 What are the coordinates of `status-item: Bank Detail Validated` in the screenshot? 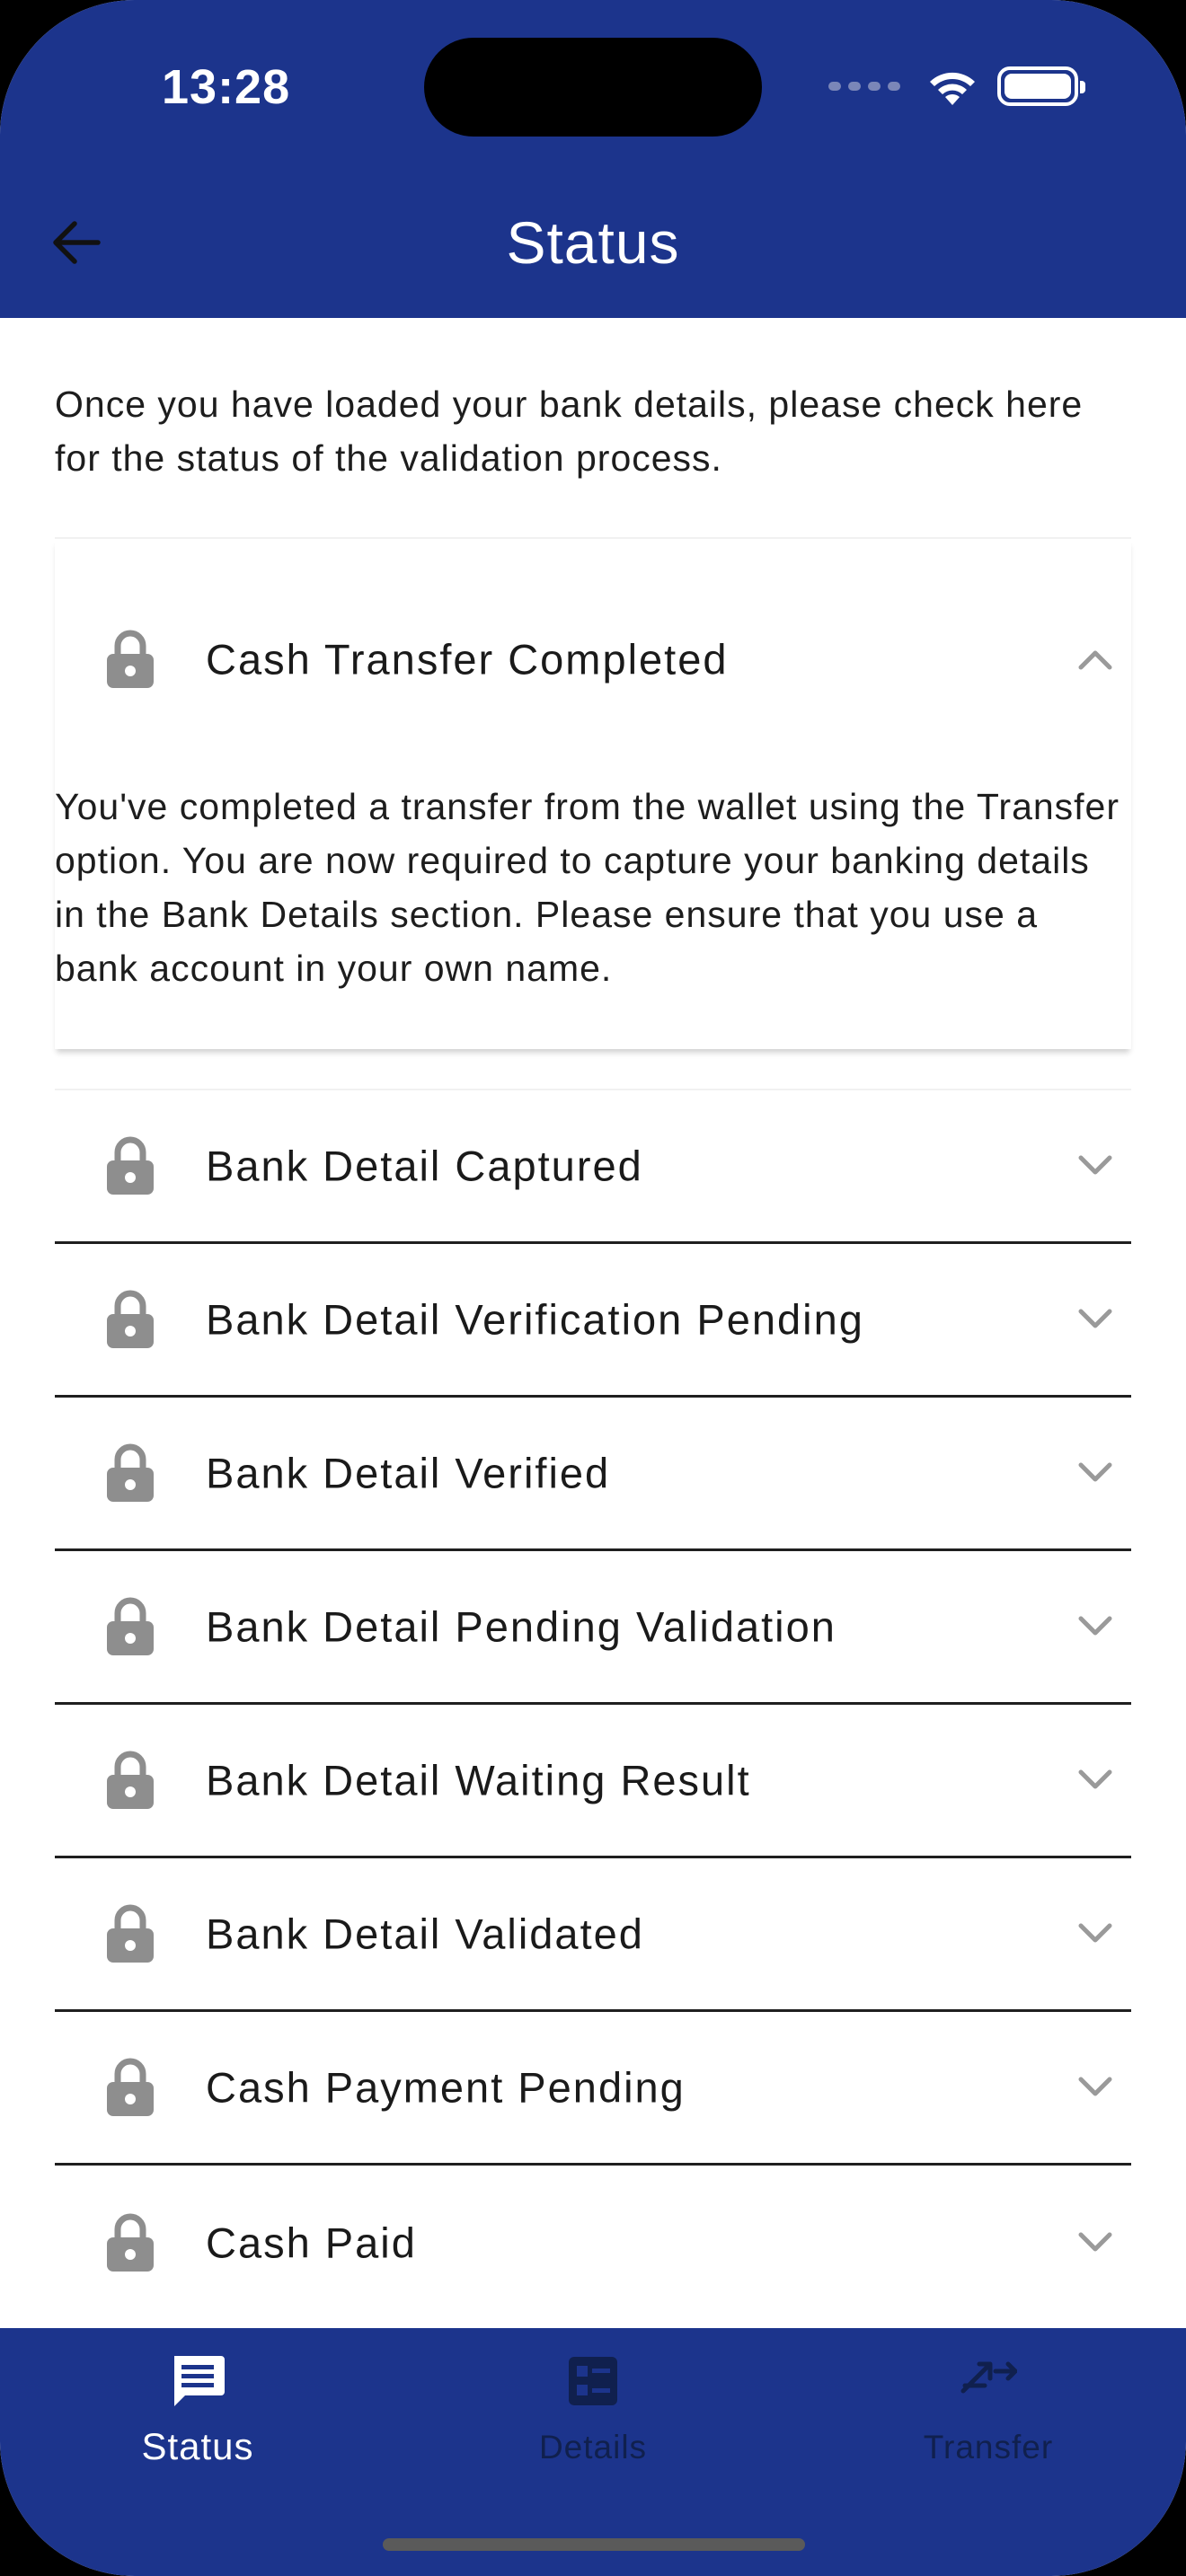 It's located at (593, 1935).